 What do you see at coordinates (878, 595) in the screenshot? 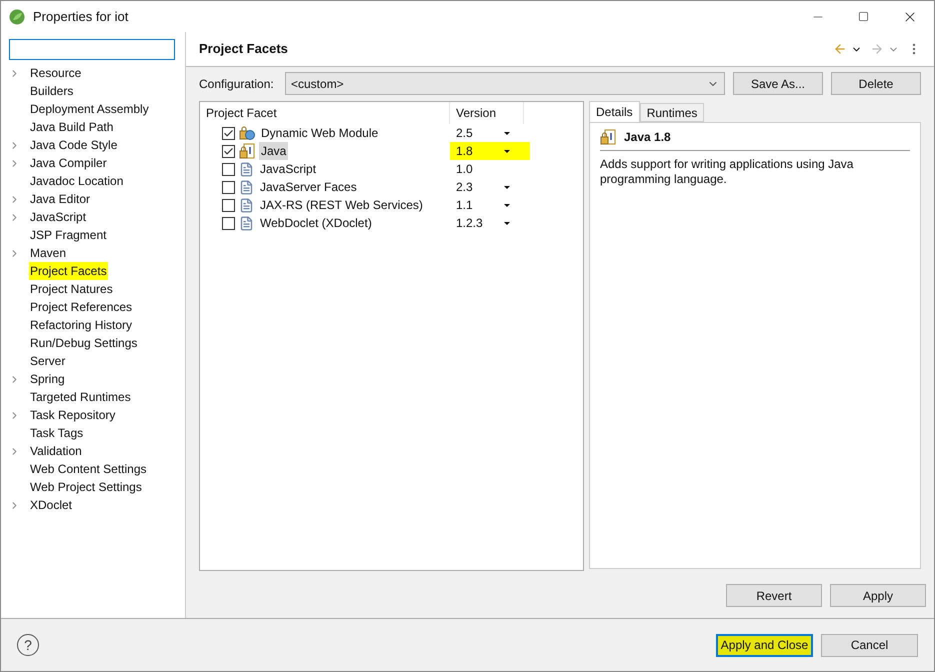
I see `page-button: Apply` at bounding box center [878, 595].